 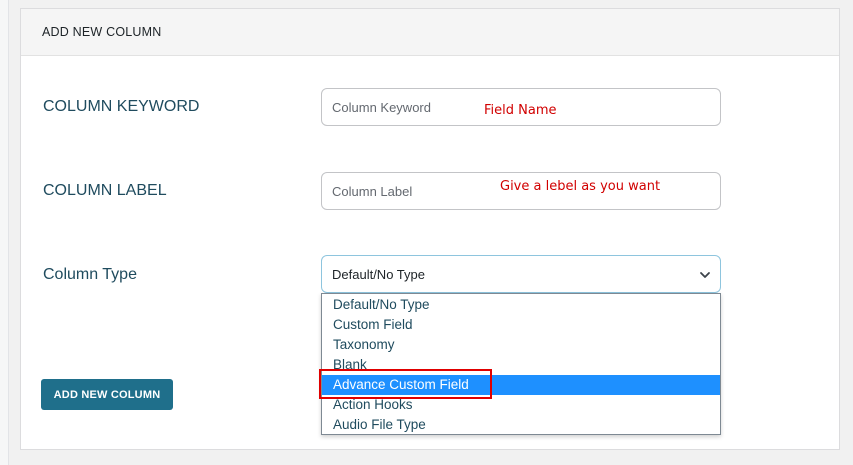 What do you see at coordinates (90, 274) in the screenshot?
I see `column-type-label: Column Type` at bounding box center [90, 274].